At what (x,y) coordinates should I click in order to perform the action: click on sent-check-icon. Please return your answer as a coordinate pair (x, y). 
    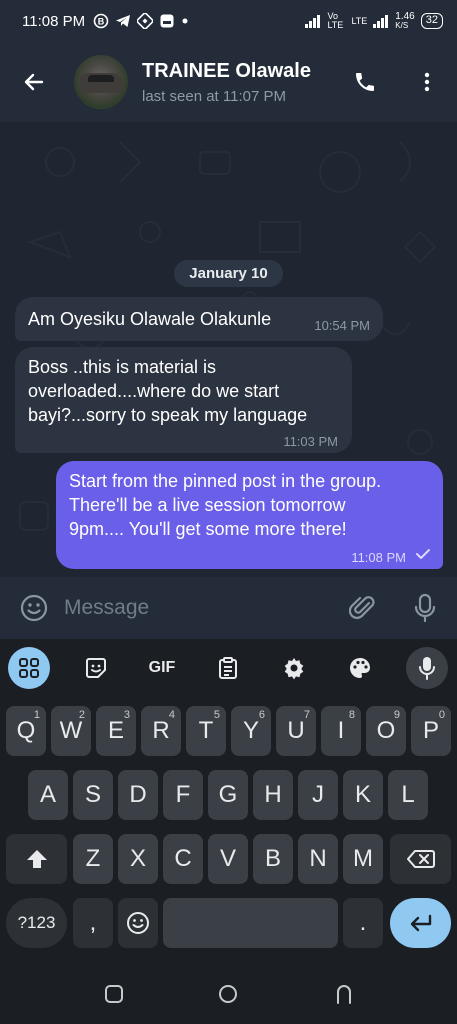
    Looking at the image, I should click on (423, 554).